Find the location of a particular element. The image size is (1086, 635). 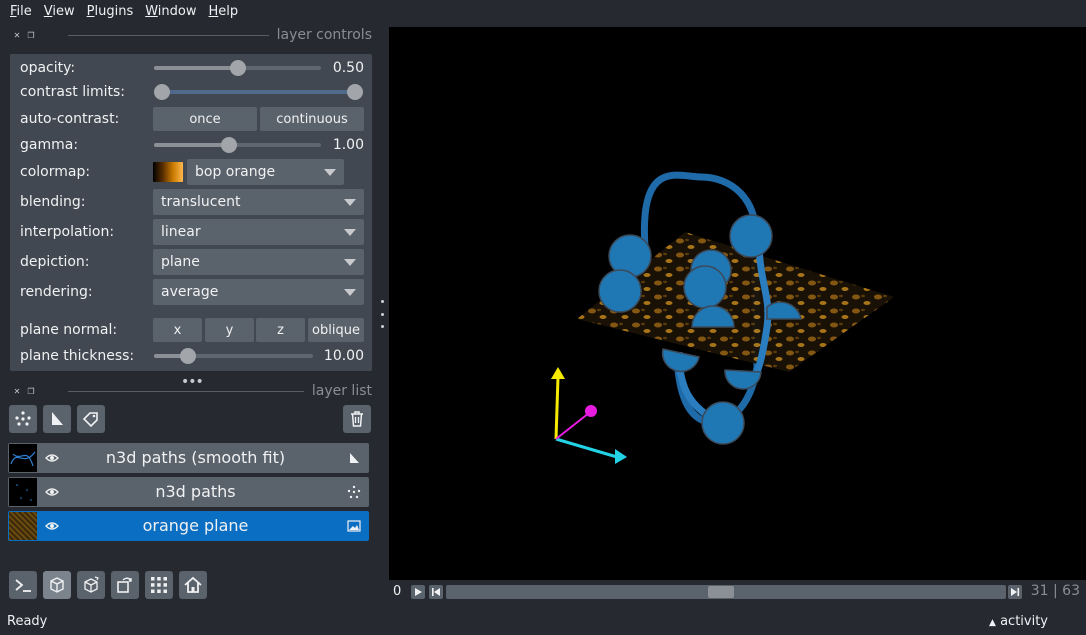

layer-list-header: ✕ ❐ layer list is located at coordinates (191, 391).